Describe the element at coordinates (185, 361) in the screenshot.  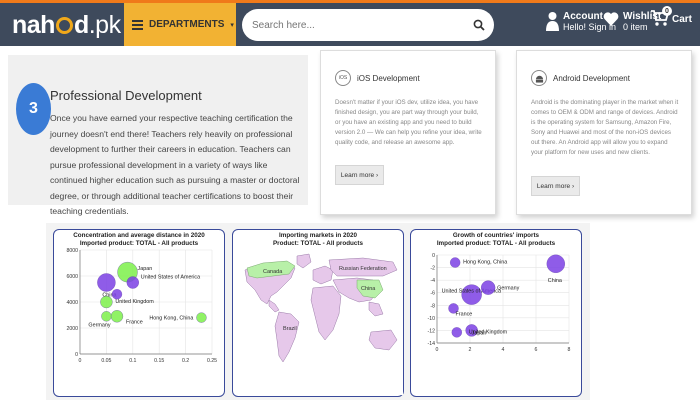
I see `x-tick-label: 0.2` at that location.